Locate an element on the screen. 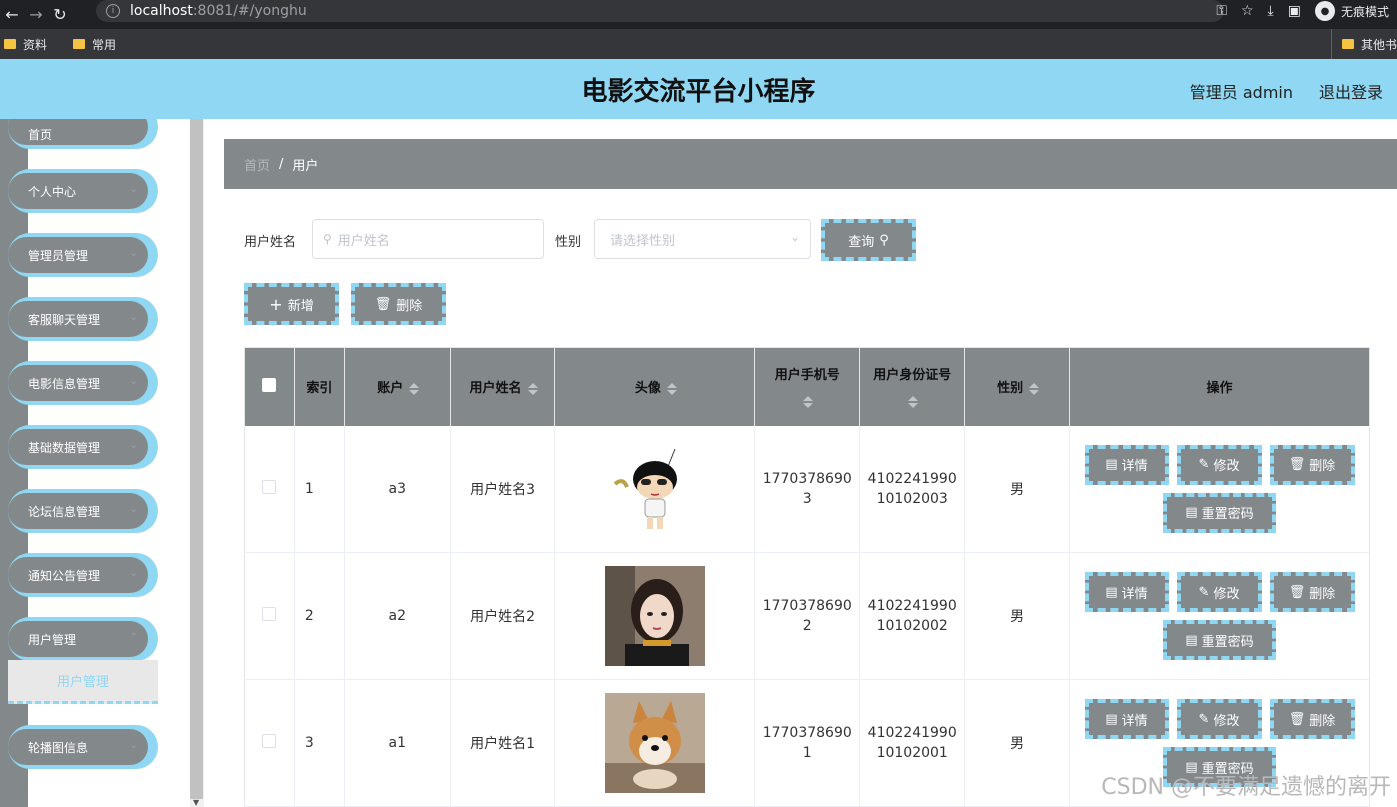 The width and height of the screenshot is (1397, 807). table-header-row: 索引 账户 用户姓名 头像 用户手机号 用户身份证号 性别 操作 is located at coordinates (807, 386).